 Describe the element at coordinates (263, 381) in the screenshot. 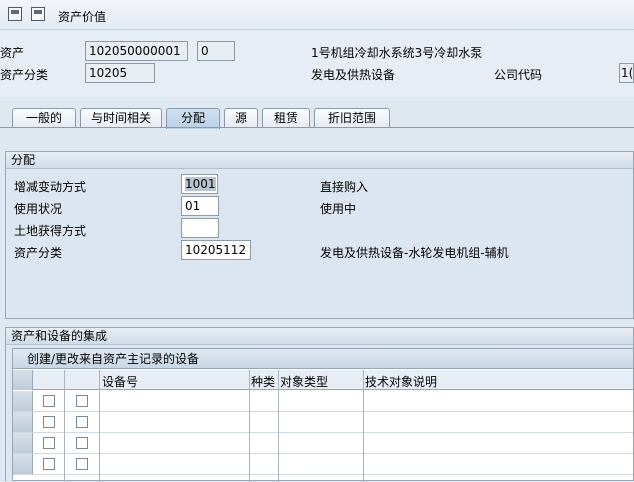

I see `column-category: 种类` at that location.